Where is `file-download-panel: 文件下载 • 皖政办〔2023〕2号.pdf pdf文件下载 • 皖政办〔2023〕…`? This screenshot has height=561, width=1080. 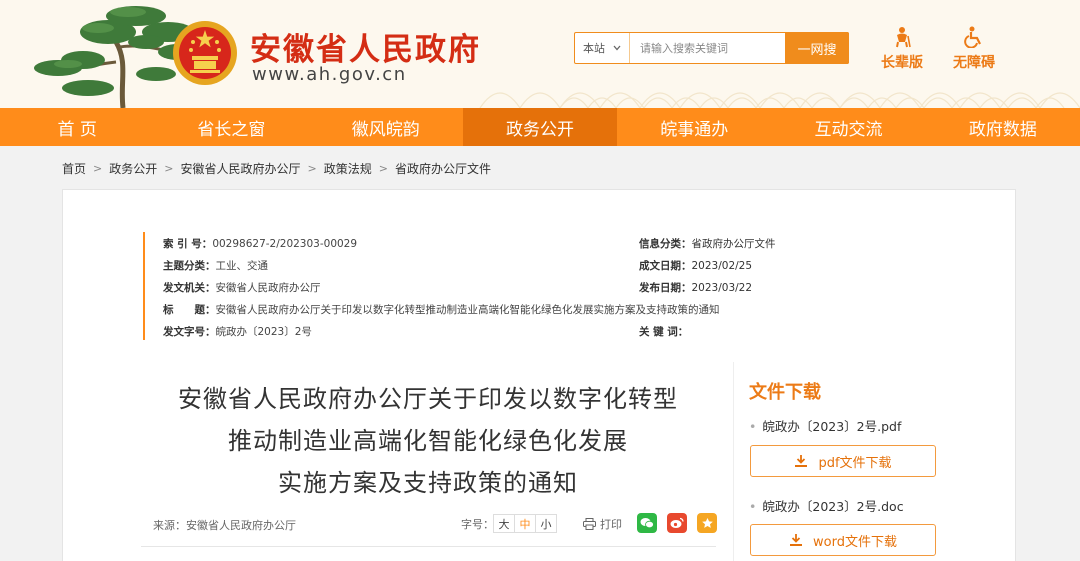 file-download-panel: 文件下载 • 皖政办〔2023〕2号.pdf pdf文件下载 • 皖政办〔2023〕… is located at coordinates (841, 461).